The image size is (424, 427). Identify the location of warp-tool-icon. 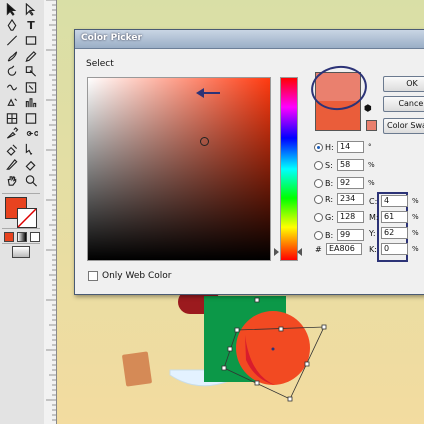
(12, 87).